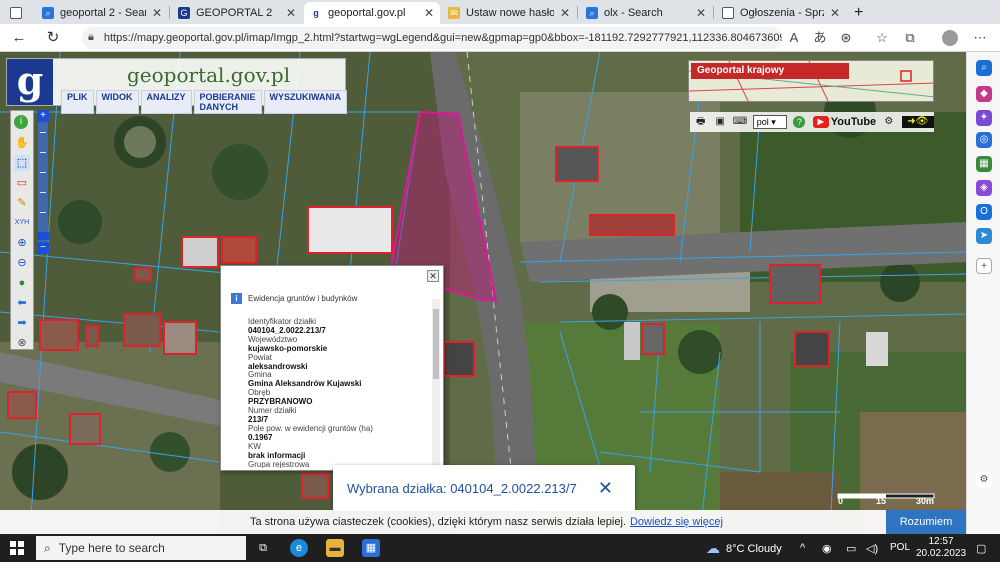  I want to click on next-view-icon: ➡, so click(22, 323).